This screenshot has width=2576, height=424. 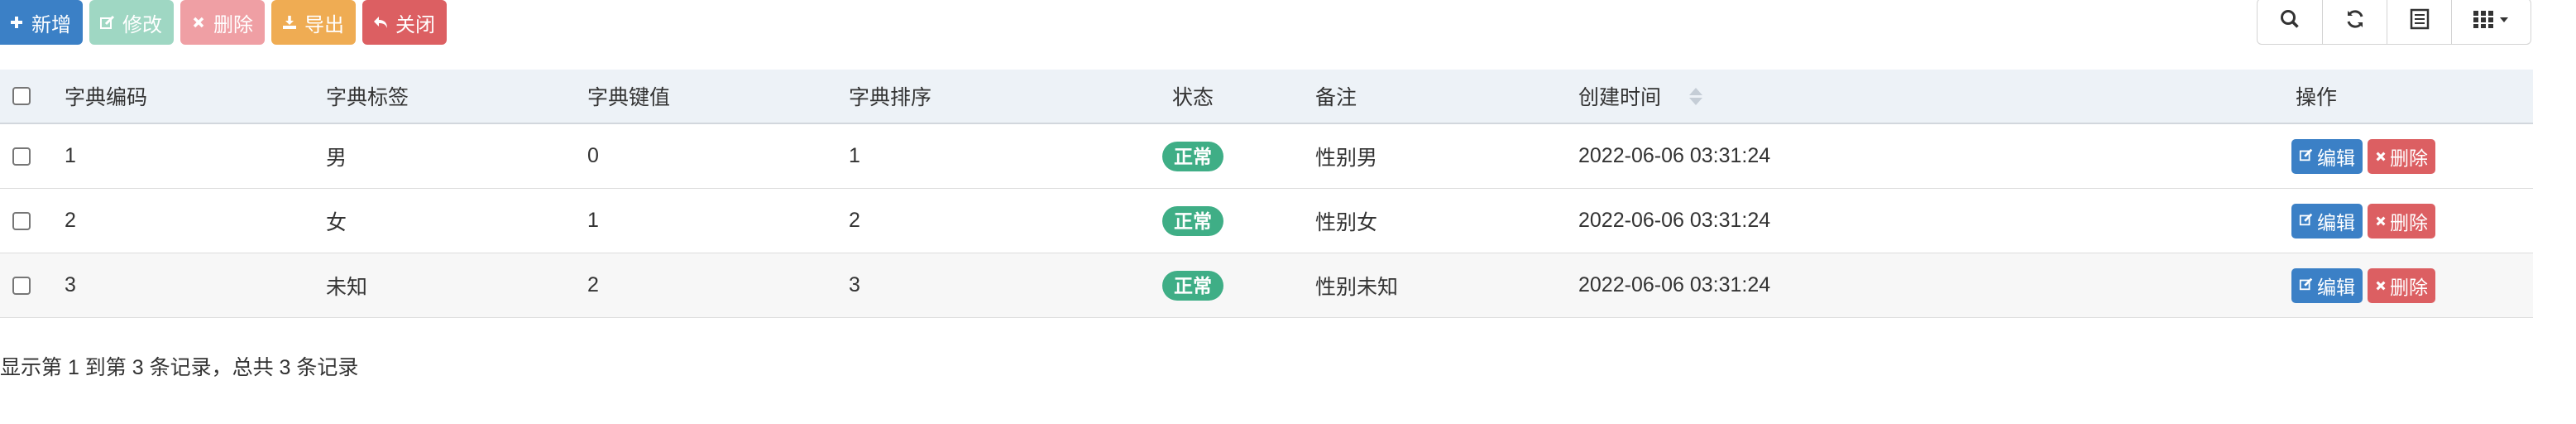 I want to click on delete-button: 删除, so click(x=222, y=22).